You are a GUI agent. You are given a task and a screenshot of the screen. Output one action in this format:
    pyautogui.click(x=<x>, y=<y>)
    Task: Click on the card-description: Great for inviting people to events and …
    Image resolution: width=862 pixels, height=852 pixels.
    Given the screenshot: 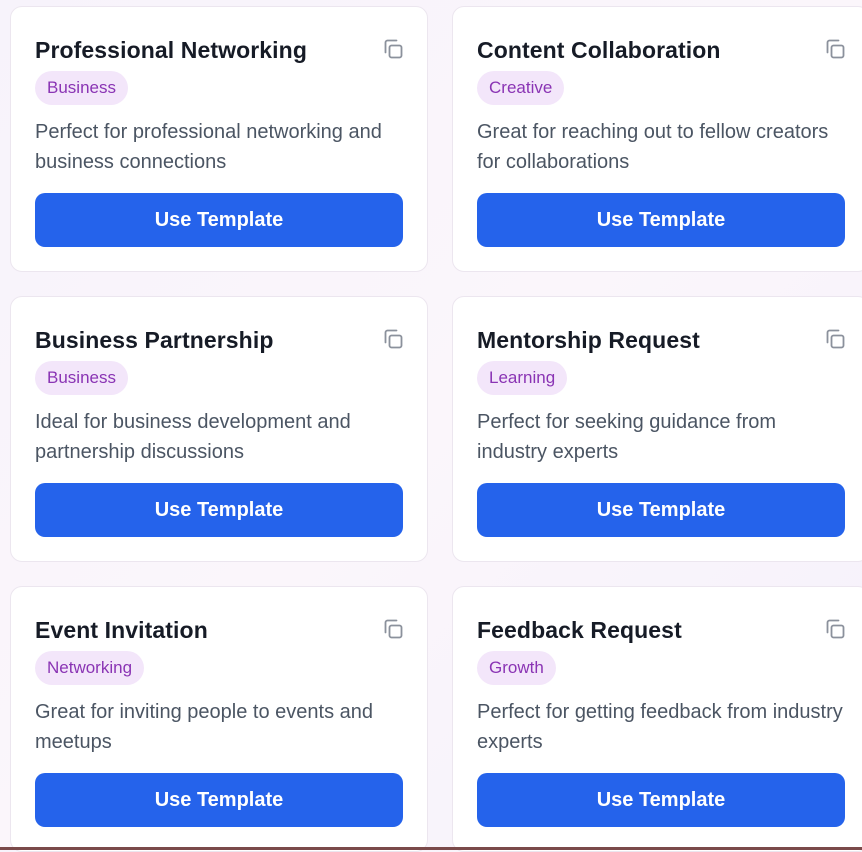 What is the action you would take?
    pyautogui.click(x=204, y=727)
    